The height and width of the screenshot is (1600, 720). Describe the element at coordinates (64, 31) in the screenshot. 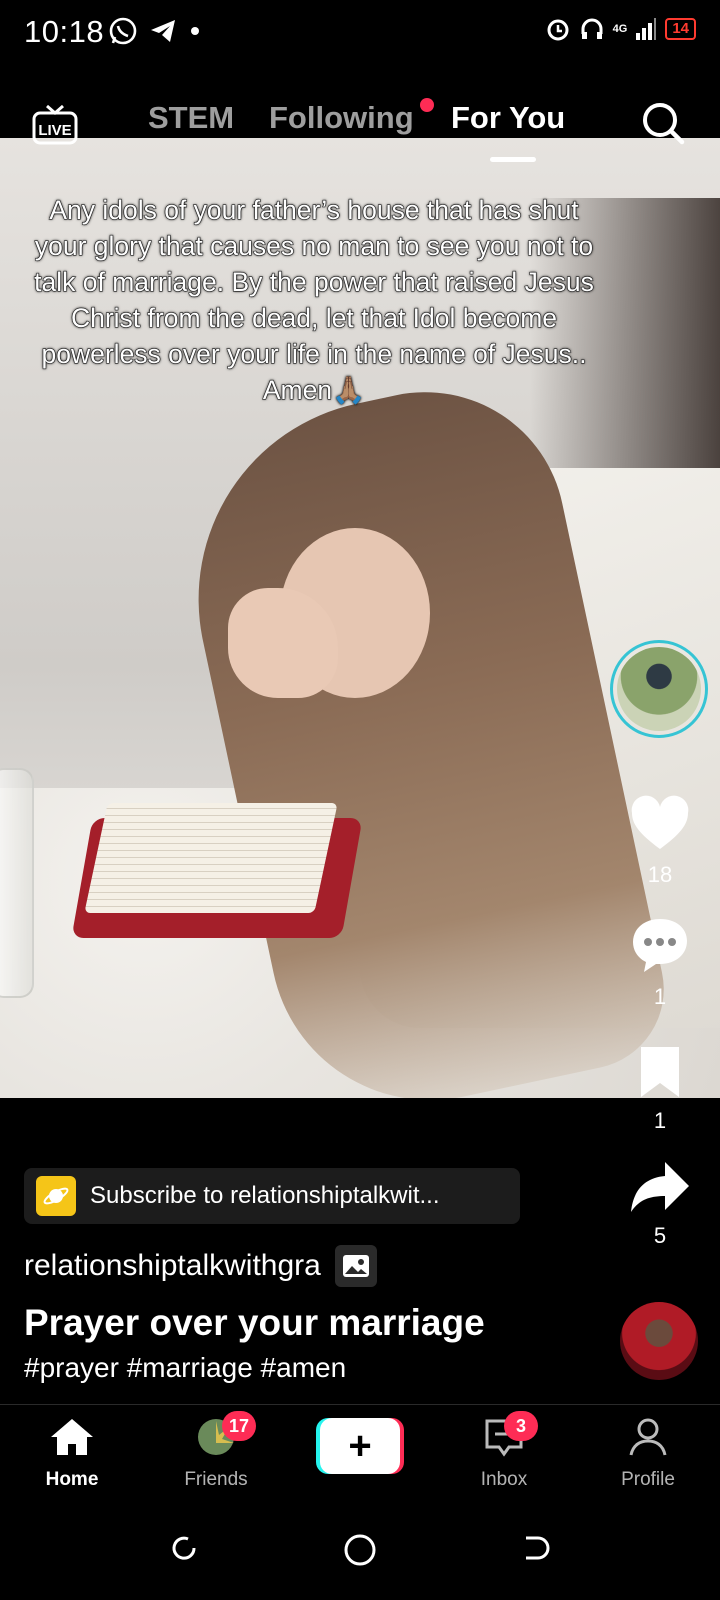

I see `clock: 10:18` at that location.